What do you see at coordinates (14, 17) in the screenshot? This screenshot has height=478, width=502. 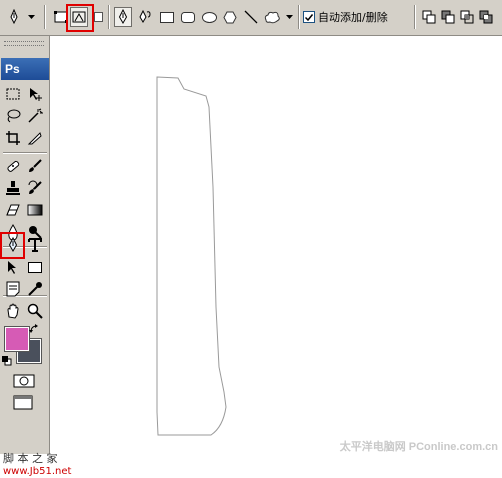 I see `pen-tool-preset-icon` at bounding box center [14, 17].